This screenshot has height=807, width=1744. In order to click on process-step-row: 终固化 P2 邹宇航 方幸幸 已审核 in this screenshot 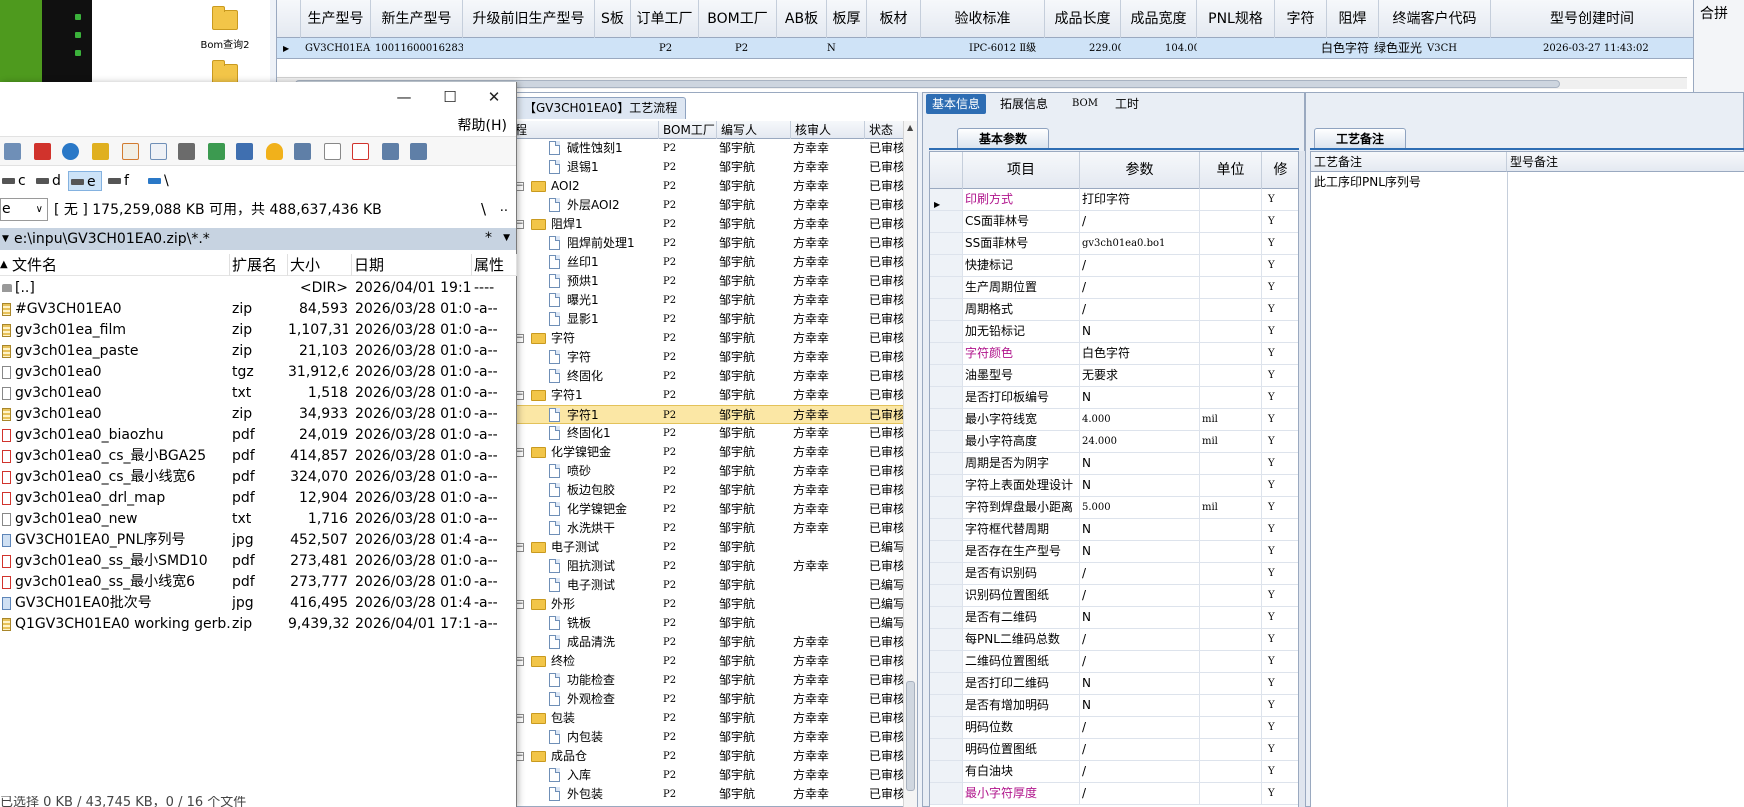, I will do `click(707, 376)`.